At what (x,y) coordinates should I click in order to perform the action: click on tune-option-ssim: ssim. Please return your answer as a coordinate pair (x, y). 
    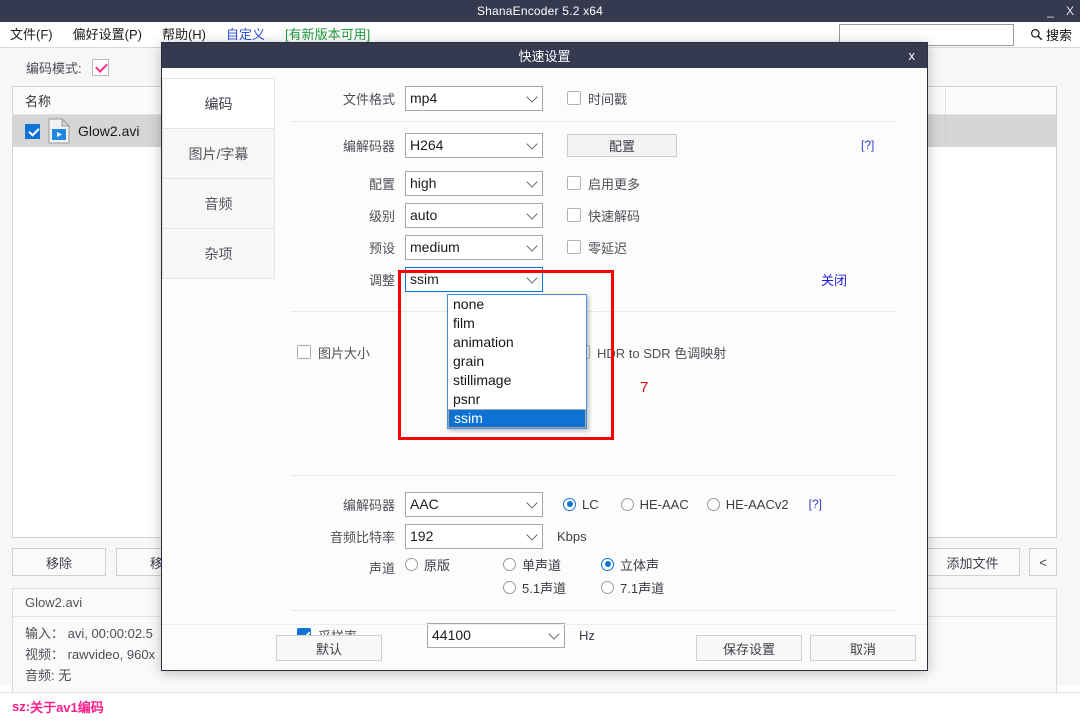
    Looking at the image, I should click on (517, 418).